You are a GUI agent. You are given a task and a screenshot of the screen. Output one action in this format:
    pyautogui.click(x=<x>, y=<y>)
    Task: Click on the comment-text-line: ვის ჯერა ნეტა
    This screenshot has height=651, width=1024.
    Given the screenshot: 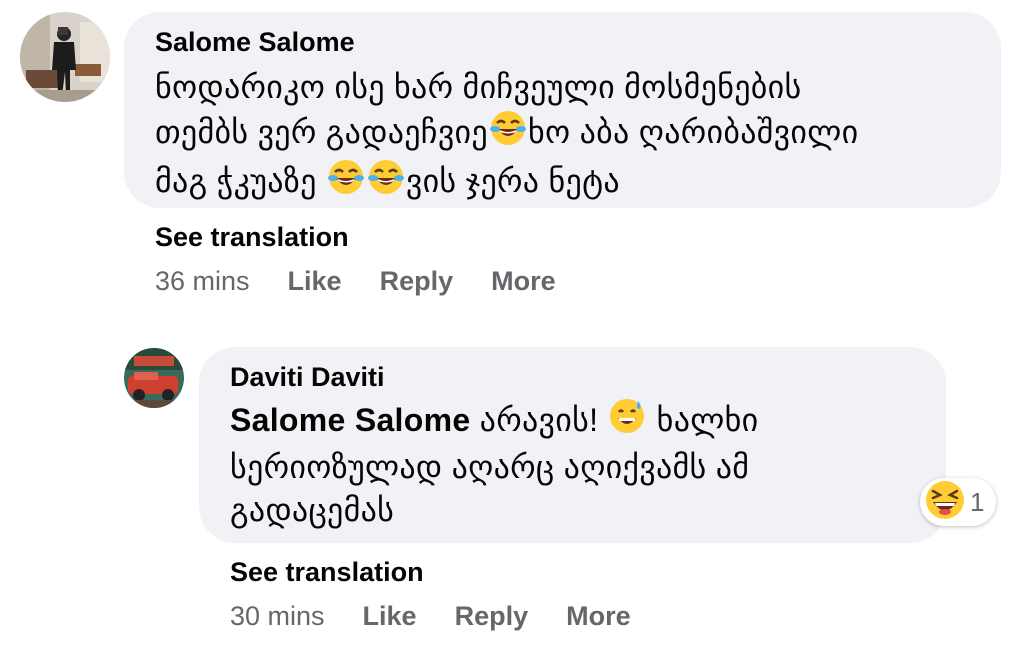 What is the action you would take?
    pyautogui.click(x=512, y=181)
    